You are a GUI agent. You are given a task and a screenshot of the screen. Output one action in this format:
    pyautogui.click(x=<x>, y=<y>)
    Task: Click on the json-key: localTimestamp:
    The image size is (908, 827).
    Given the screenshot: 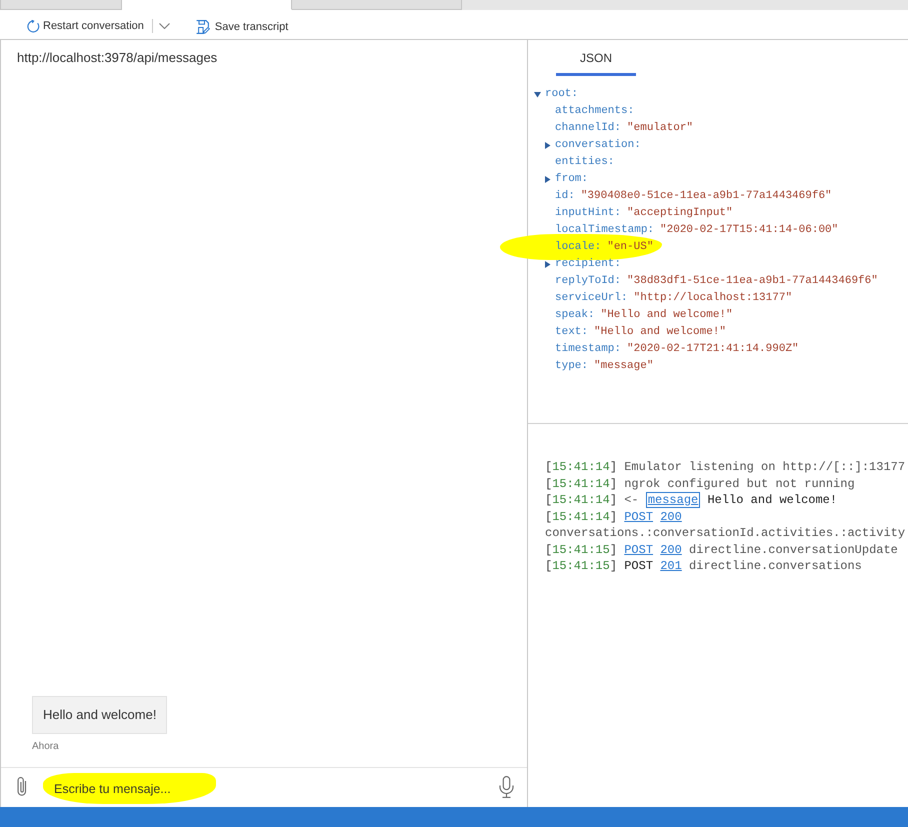 What is the action you would take?
    pyautogui.click(x=604, y=230)
    